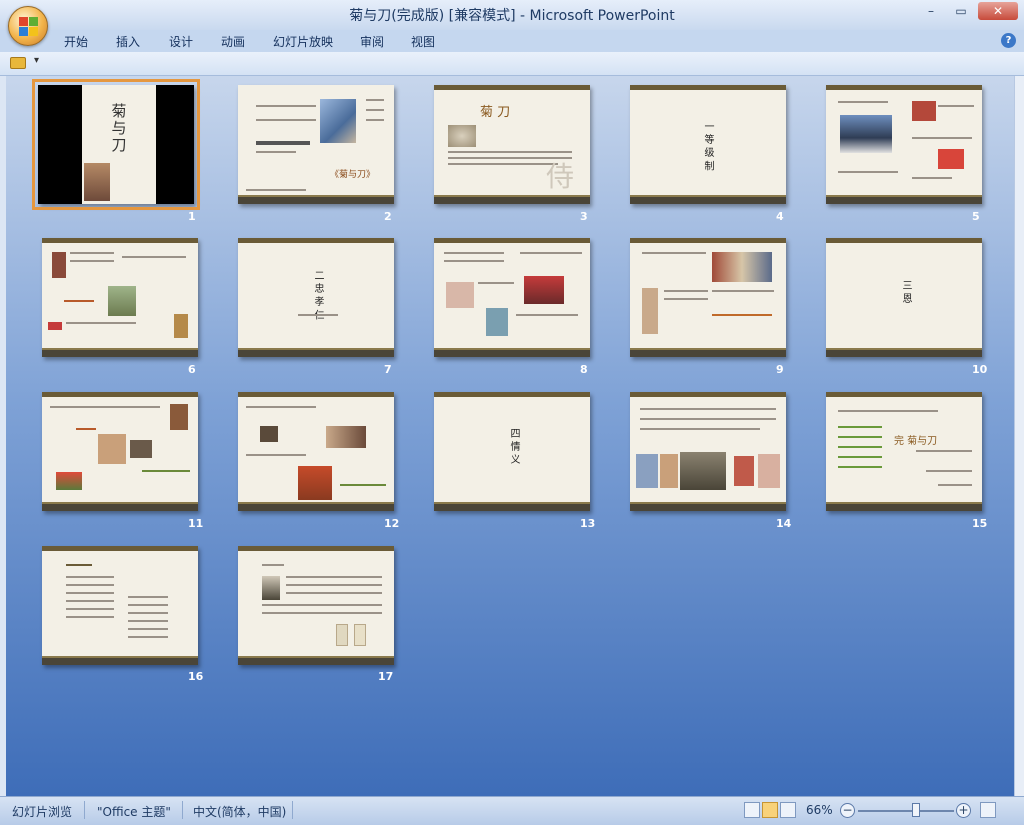 The width and height of the screenshot is (1024, 825). What do you see at coordinates (134, 811) in the screenshot?
I see `theme-label: "Office 主题"` at bounding box center [134, 811].